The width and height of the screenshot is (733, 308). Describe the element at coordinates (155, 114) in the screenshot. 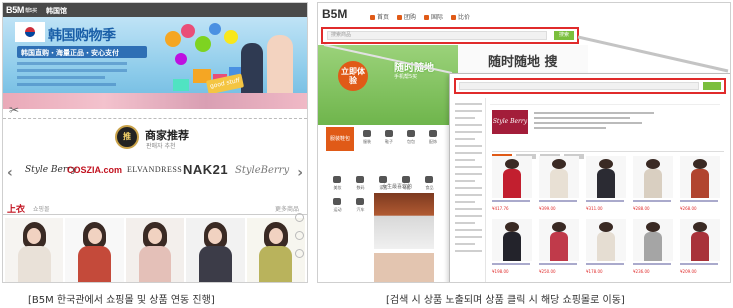

I see `dashed-divider` at that location.